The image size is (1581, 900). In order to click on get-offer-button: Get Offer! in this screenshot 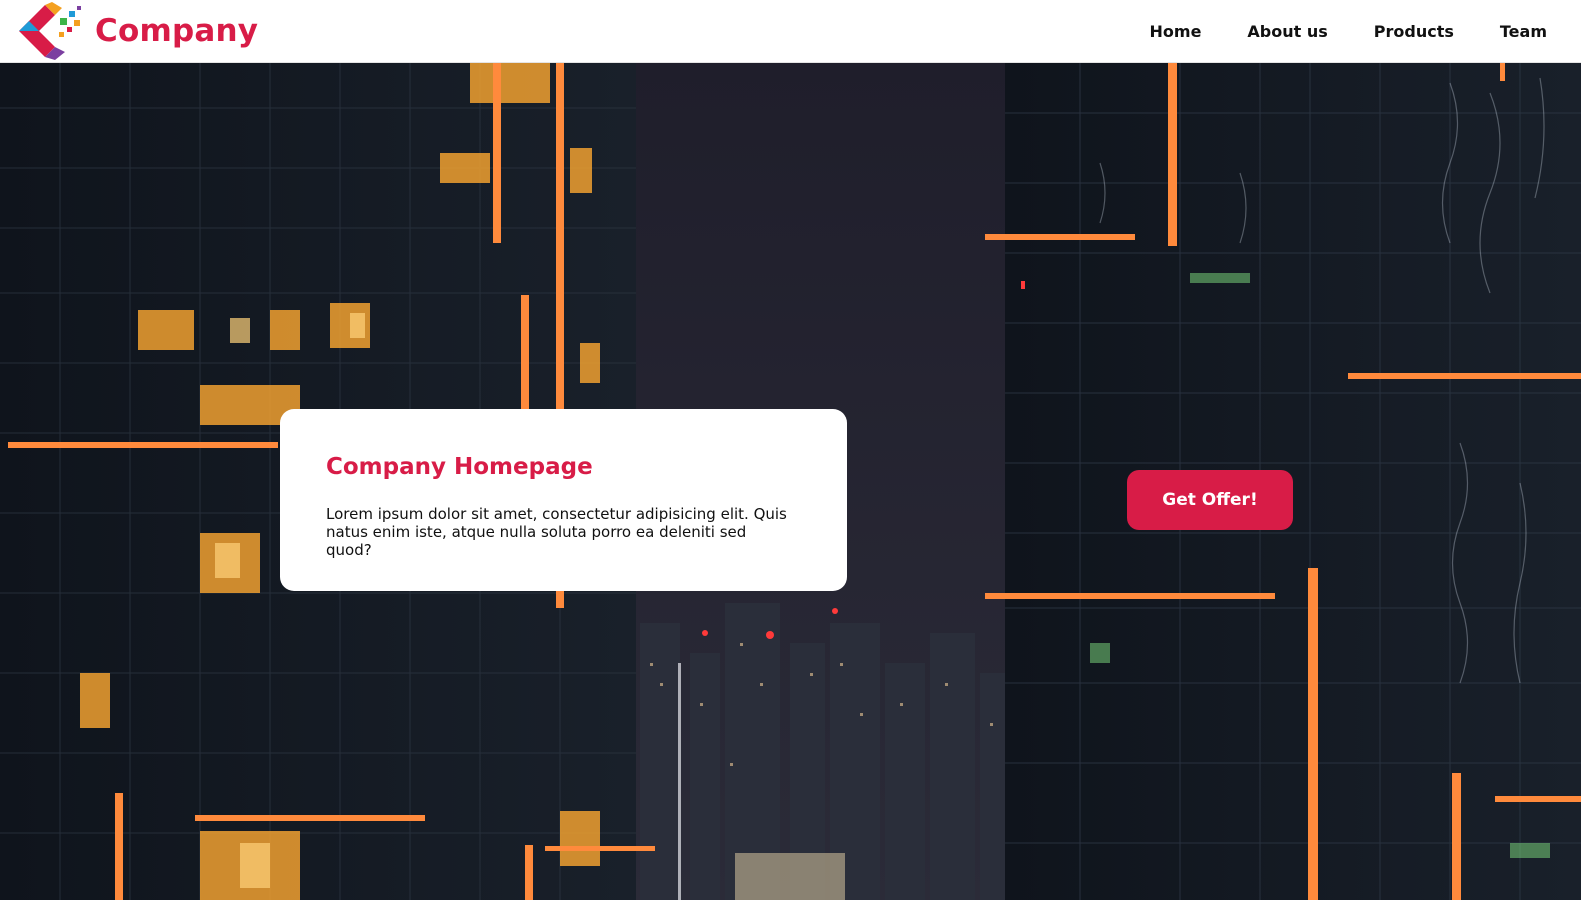, I will do `click(1210, 500)`.